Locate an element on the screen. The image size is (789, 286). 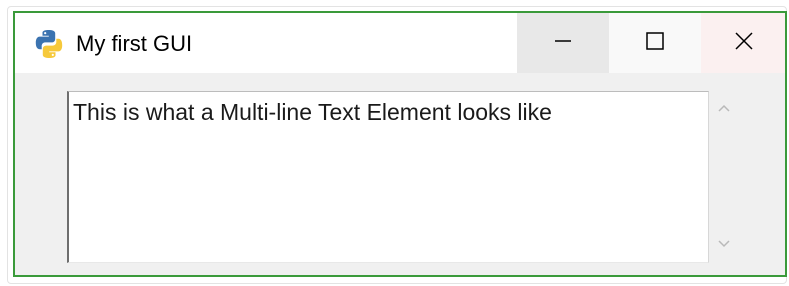
scroll-up-arrow-icon is located at coordinates (724, 108).